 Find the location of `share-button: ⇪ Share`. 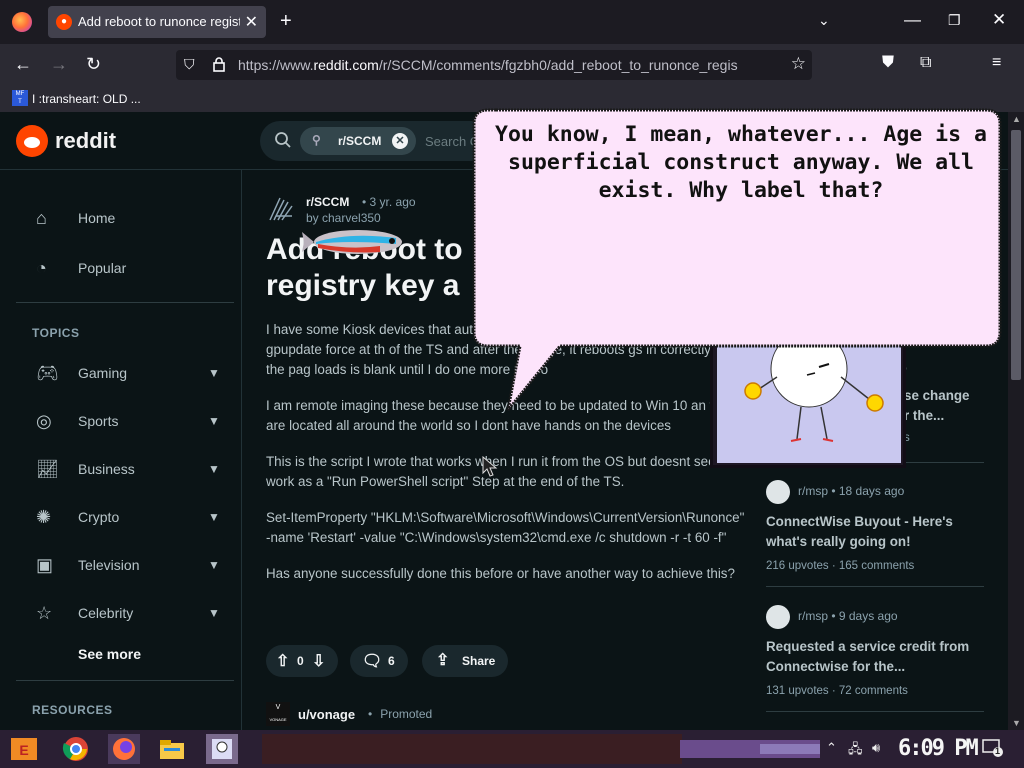

share-button: ⇪ Share is located at coordinates (465, 661).